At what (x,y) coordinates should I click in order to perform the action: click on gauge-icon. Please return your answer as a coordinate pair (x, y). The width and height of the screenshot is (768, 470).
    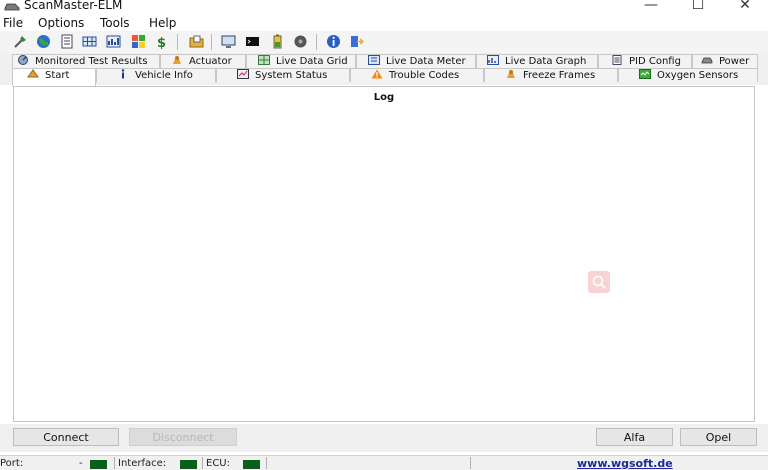
    Looking at the image, I should click on (23, 60).